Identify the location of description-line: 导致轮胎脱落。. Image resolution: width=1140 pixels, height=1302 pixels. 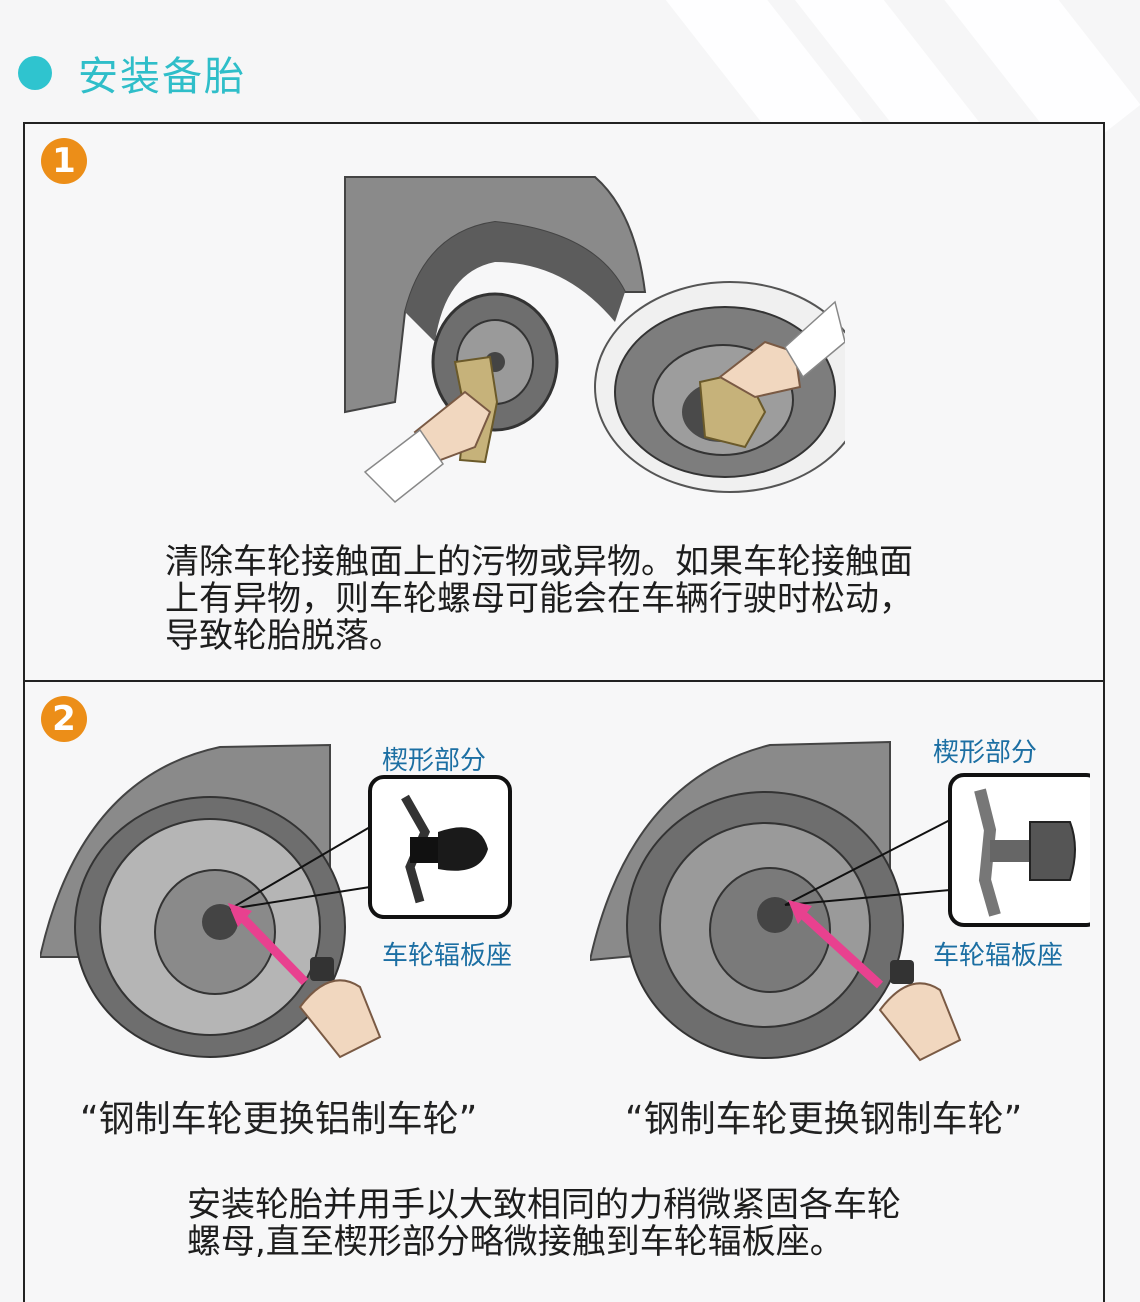
(284, 636).